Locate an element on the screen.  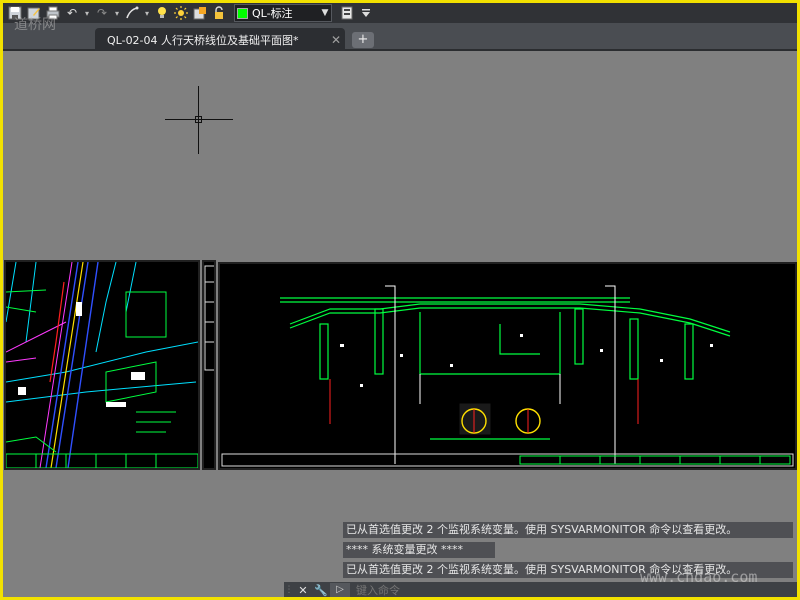
chevron-down-icon: ▼ is located at coordinates (325, 13).